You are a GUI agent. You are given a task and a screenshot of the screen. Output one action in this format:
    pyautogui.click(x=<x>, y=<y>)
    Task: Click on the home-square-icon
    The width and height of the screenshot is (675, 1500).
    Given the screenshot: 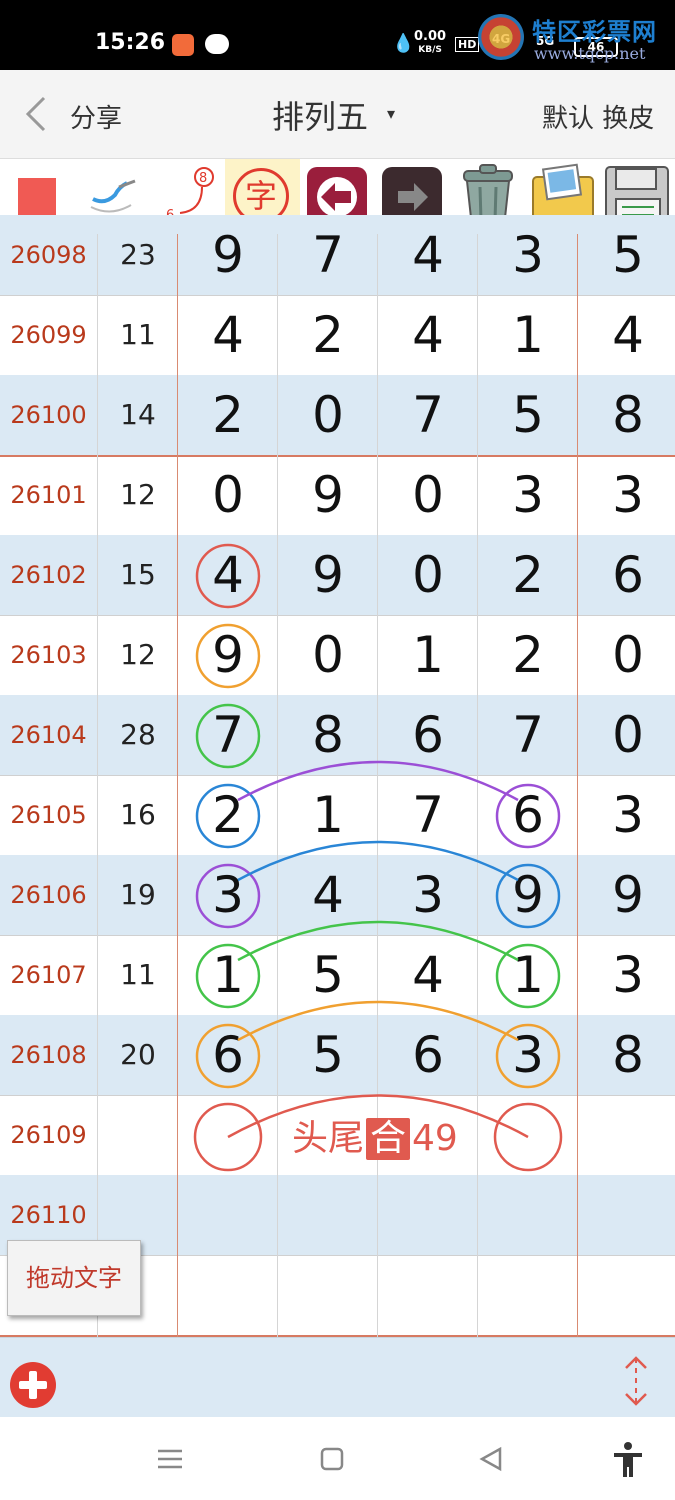 What is the action you would take?
    pyautogui.click(x=332, y=1459)
    